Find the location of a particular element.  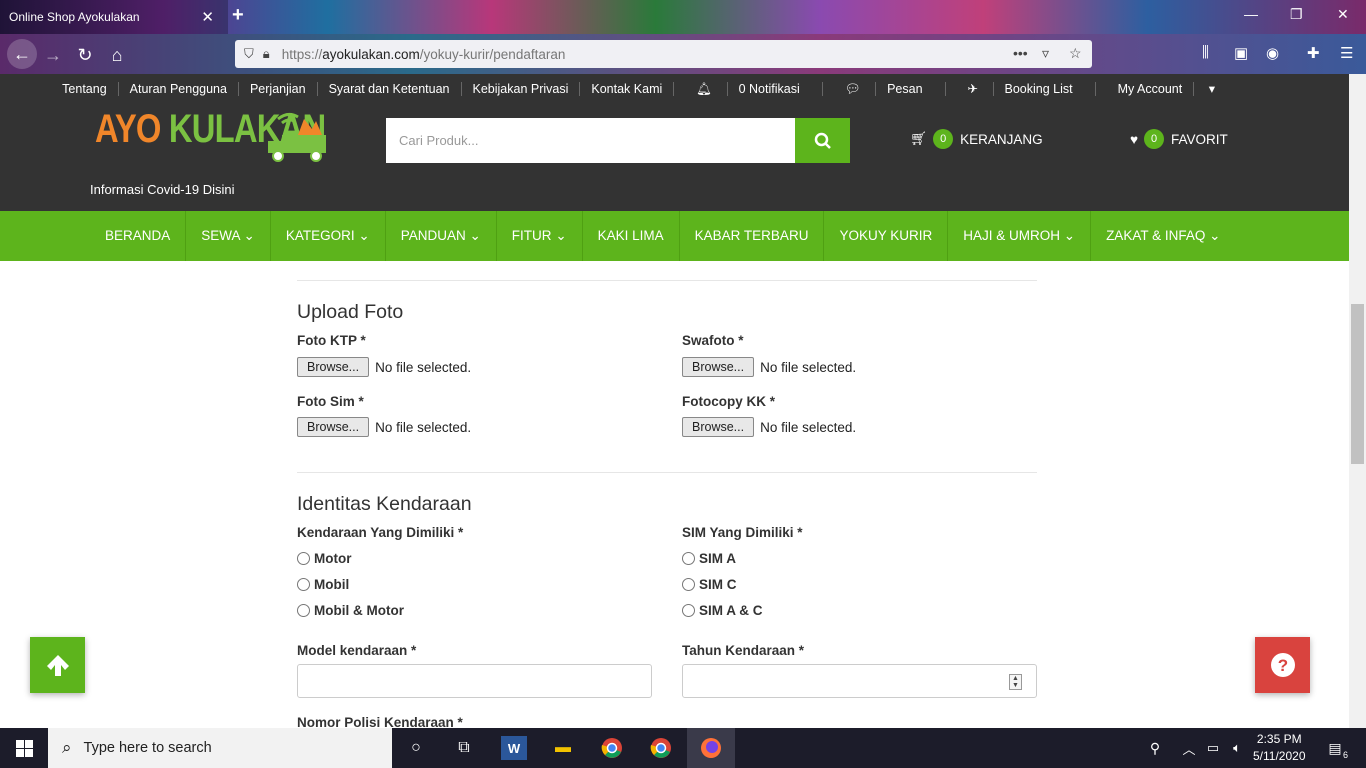

radio-sim-a: SIM A is located at coordinates (709, 558).